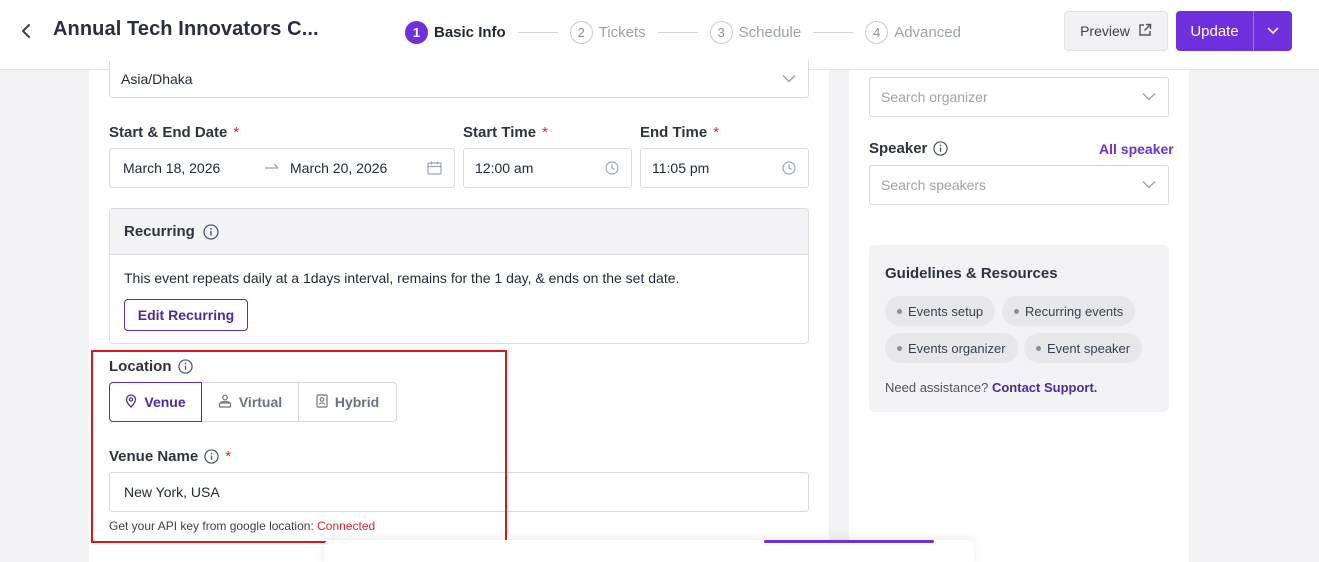 Image resolution: width=1319 pixels, height=562 pixels. Describe the element at coordinates (724, 168) in the screenshot. I see `end-time-picker: 11:05 pm` at that location.